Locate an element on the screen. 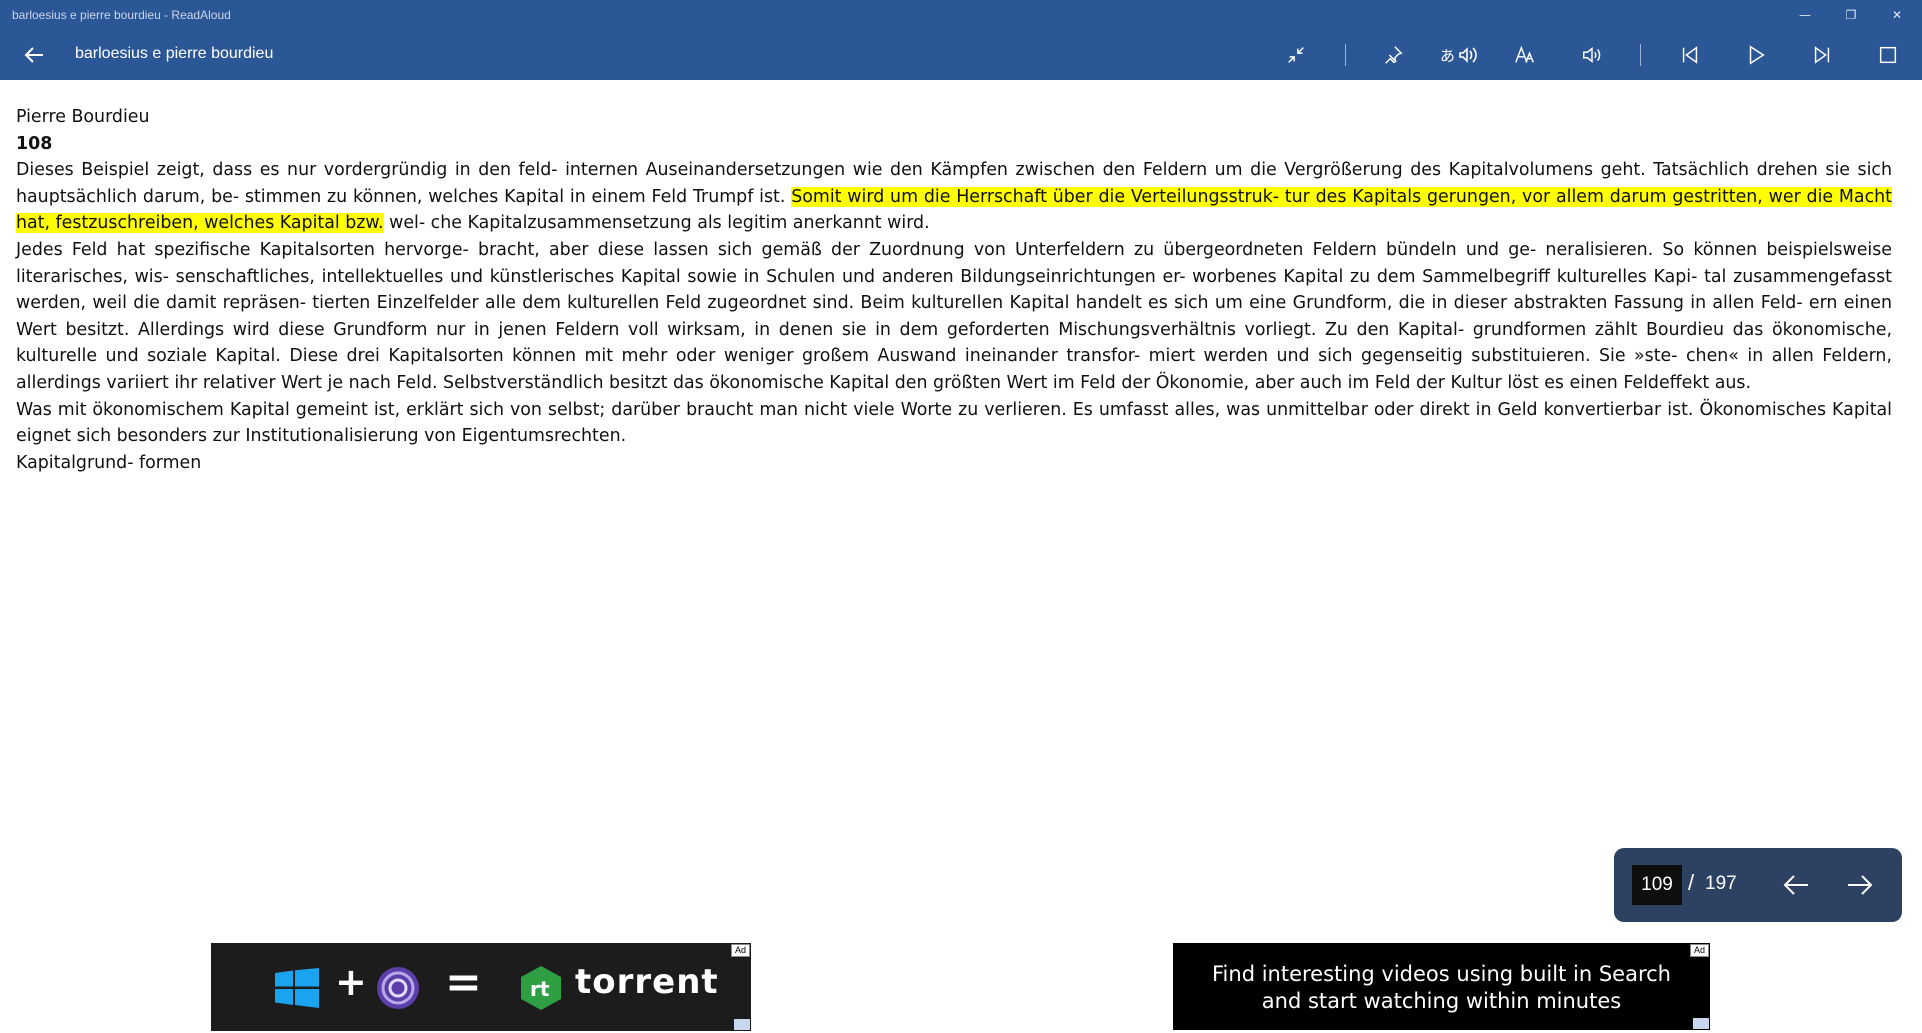 The width and height of the screenshot is (1922, 1033). play-button is located at coordinates (1756, 55).